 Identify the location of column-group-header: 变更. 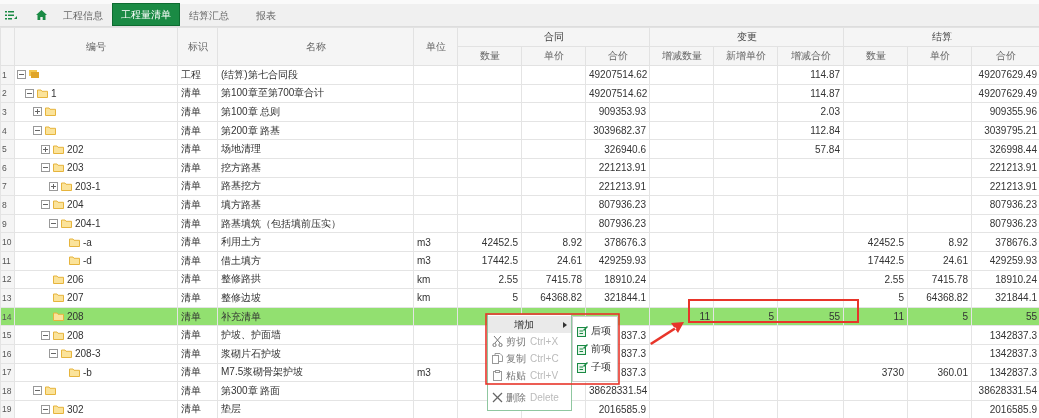
(746, 37).